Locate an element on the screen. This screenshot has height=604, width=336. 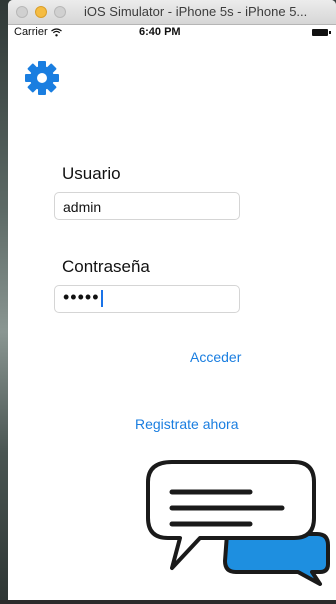
window-bottom-edge is located at coordinates (168, 602).